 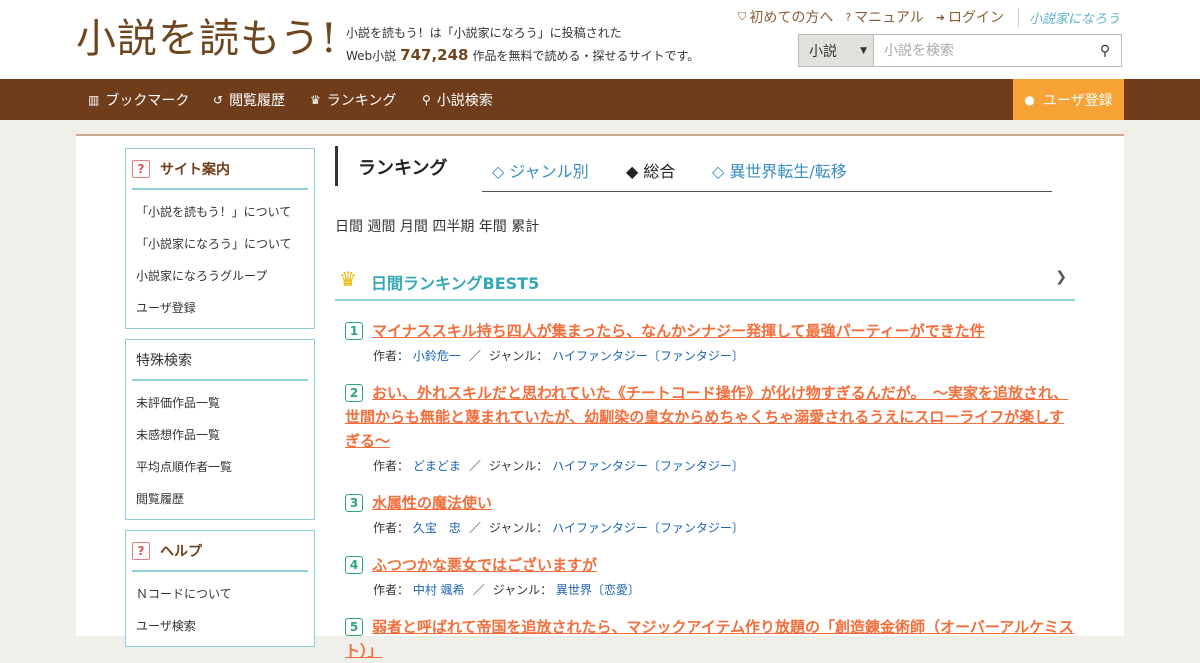 I want to click on site-guide-item: 小説家になろうグループ, so click(x=220, y=276).